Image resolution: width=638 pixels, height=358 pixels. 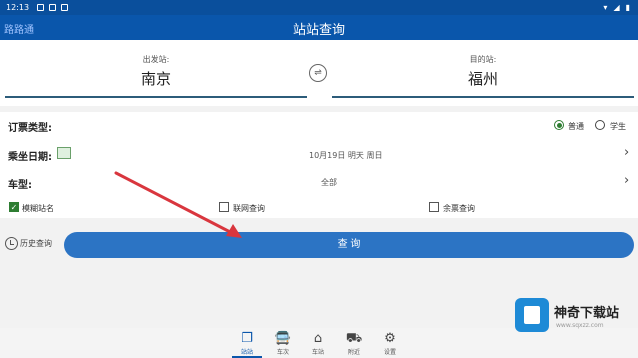 I want to click on nav-item-station: ⌂ 车站, so click(x=318, y=343).